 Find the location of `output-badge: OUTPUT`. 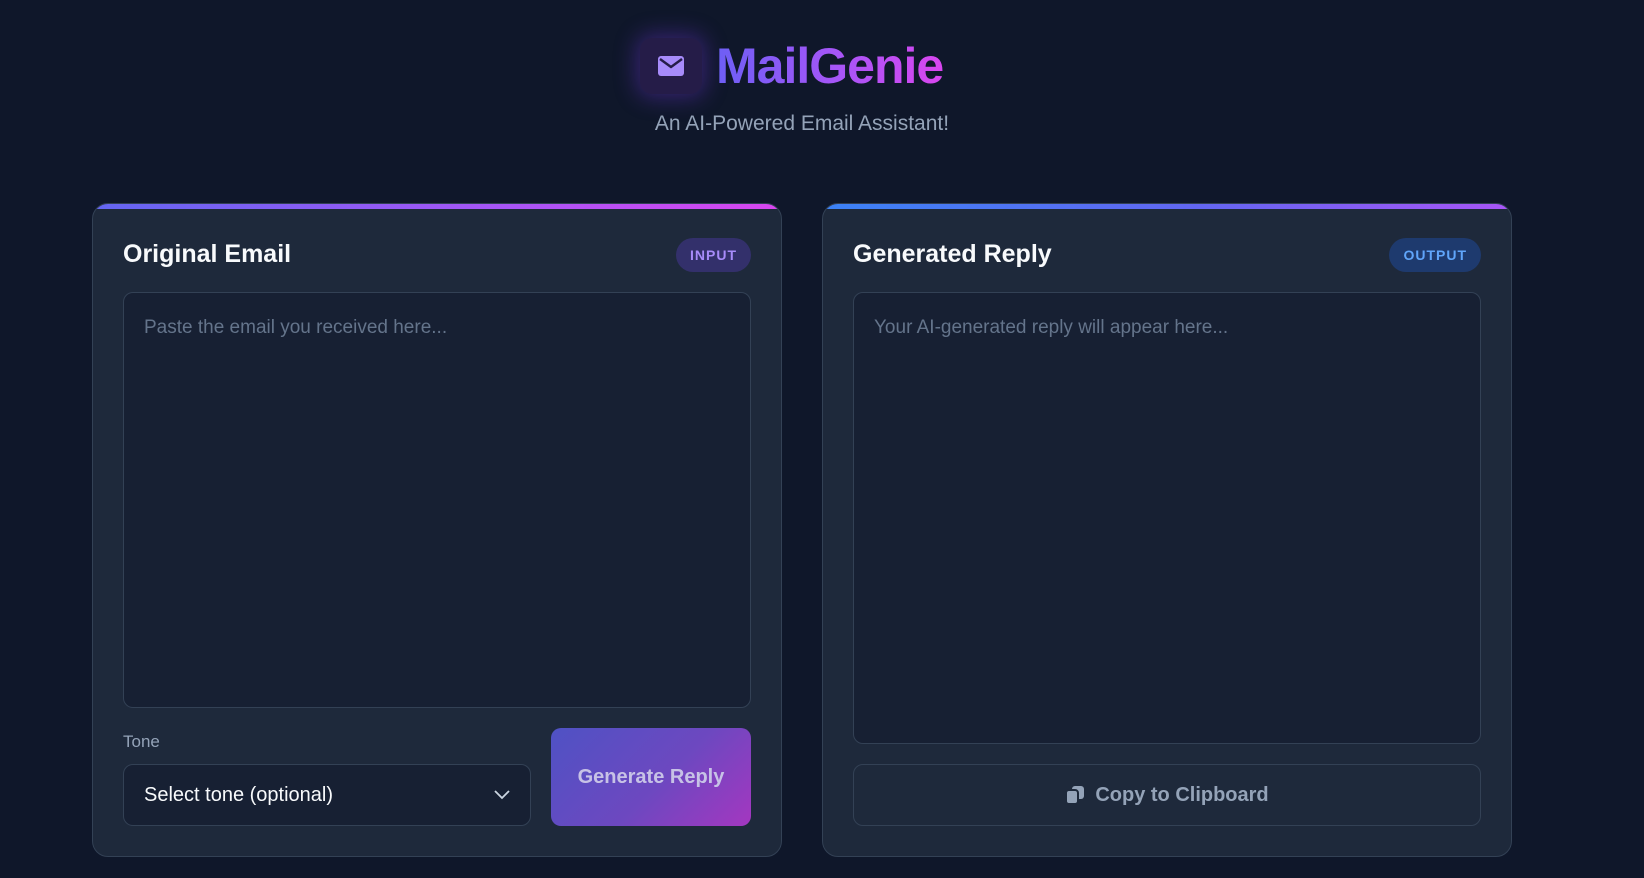

output-badge: OUTPUT is located at coordinates (1435, 255).